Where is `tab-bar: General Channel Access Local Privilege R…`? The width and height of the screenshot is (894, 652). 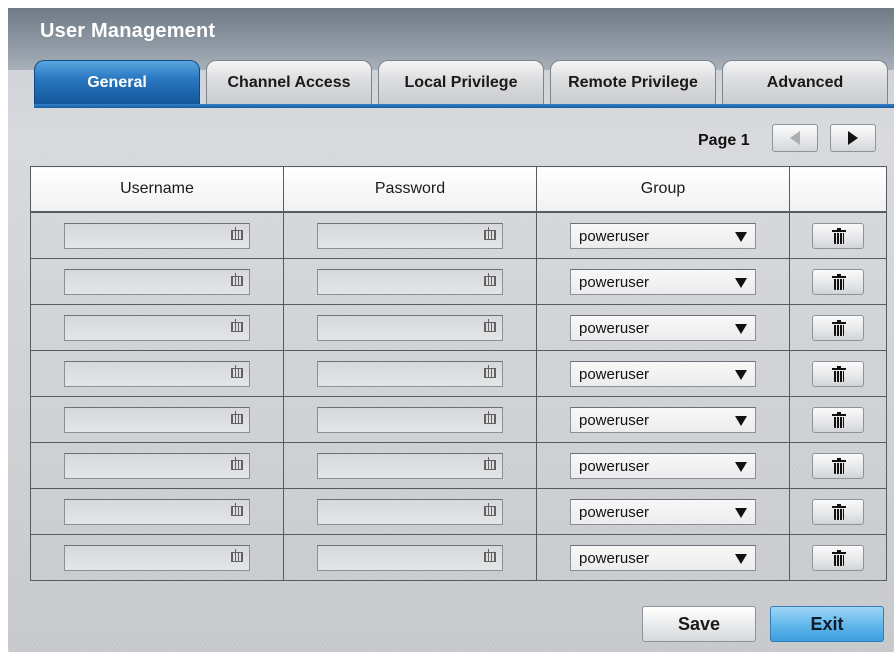 tab-bar: General Channel Access Local Privilege R… is located at coordinates (464, 84).